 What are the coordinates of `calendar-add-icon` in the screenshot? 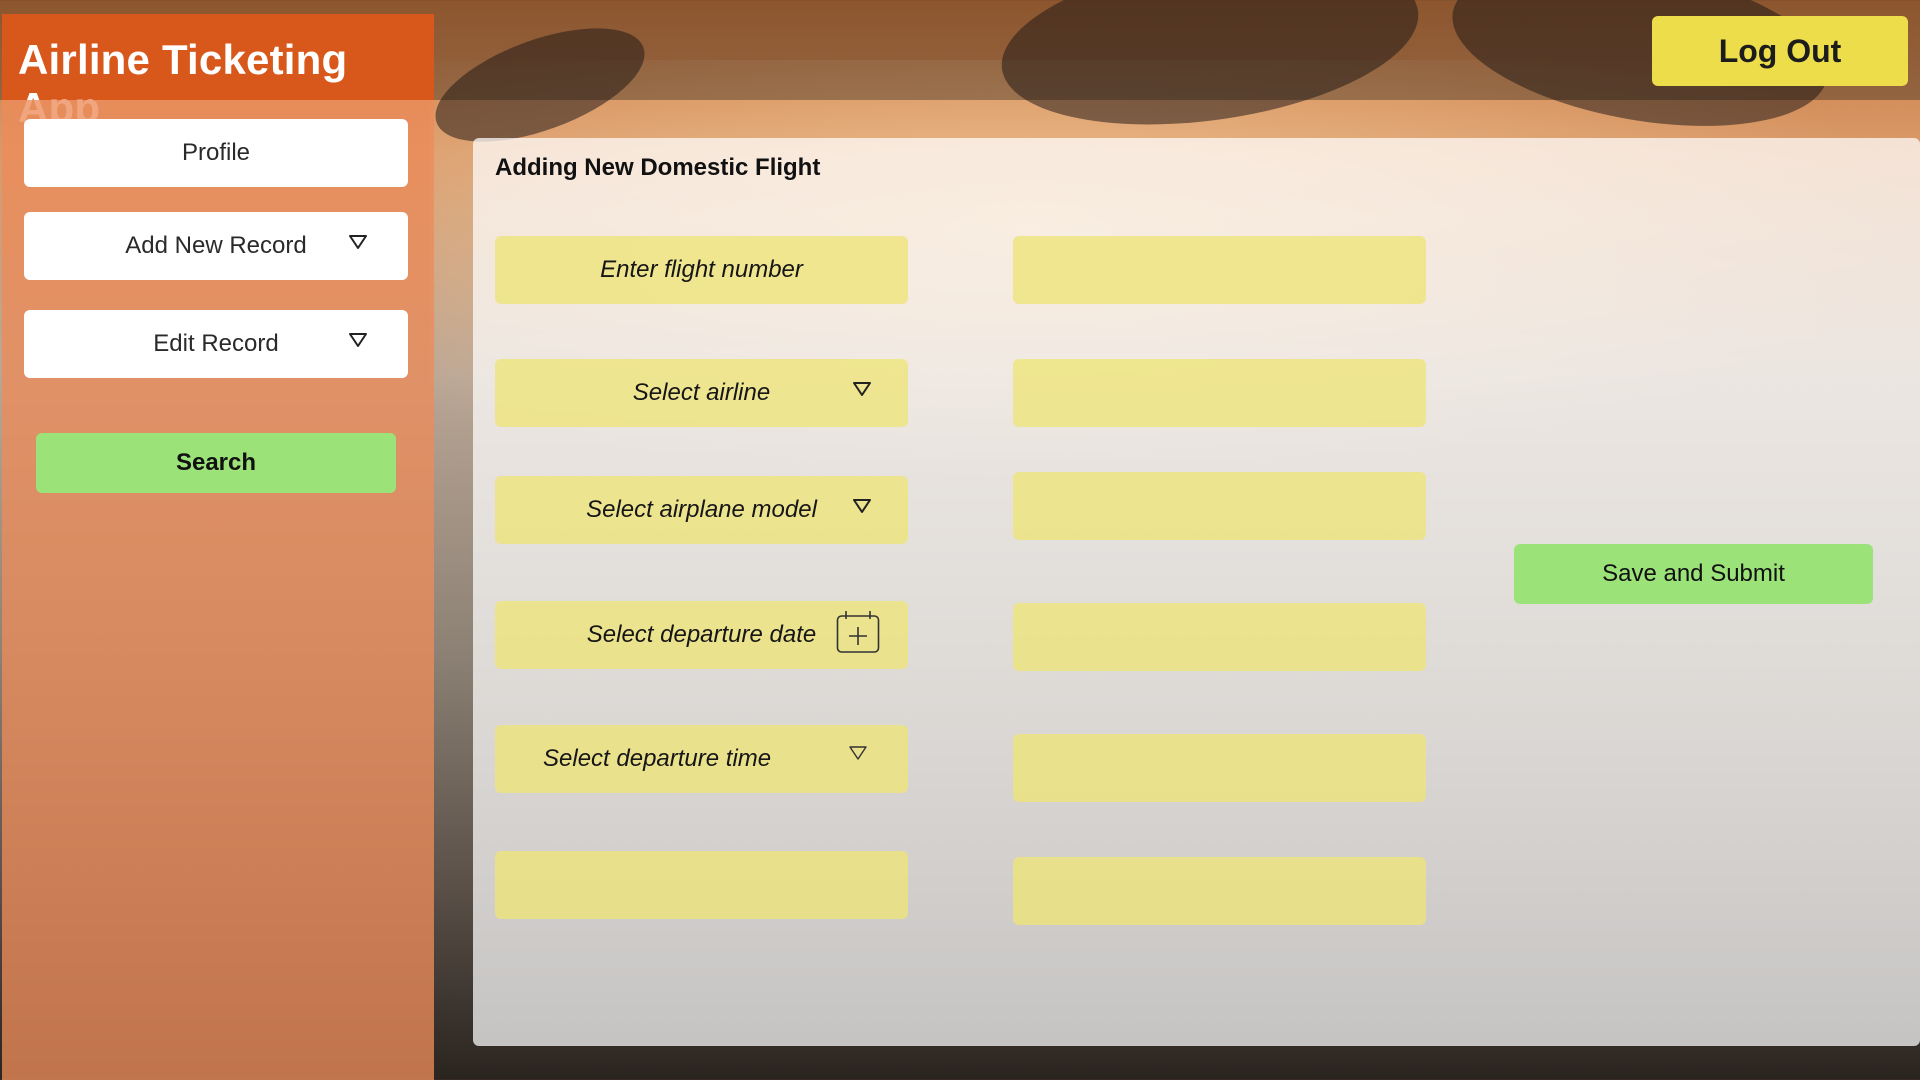 It's located at (858, 632).